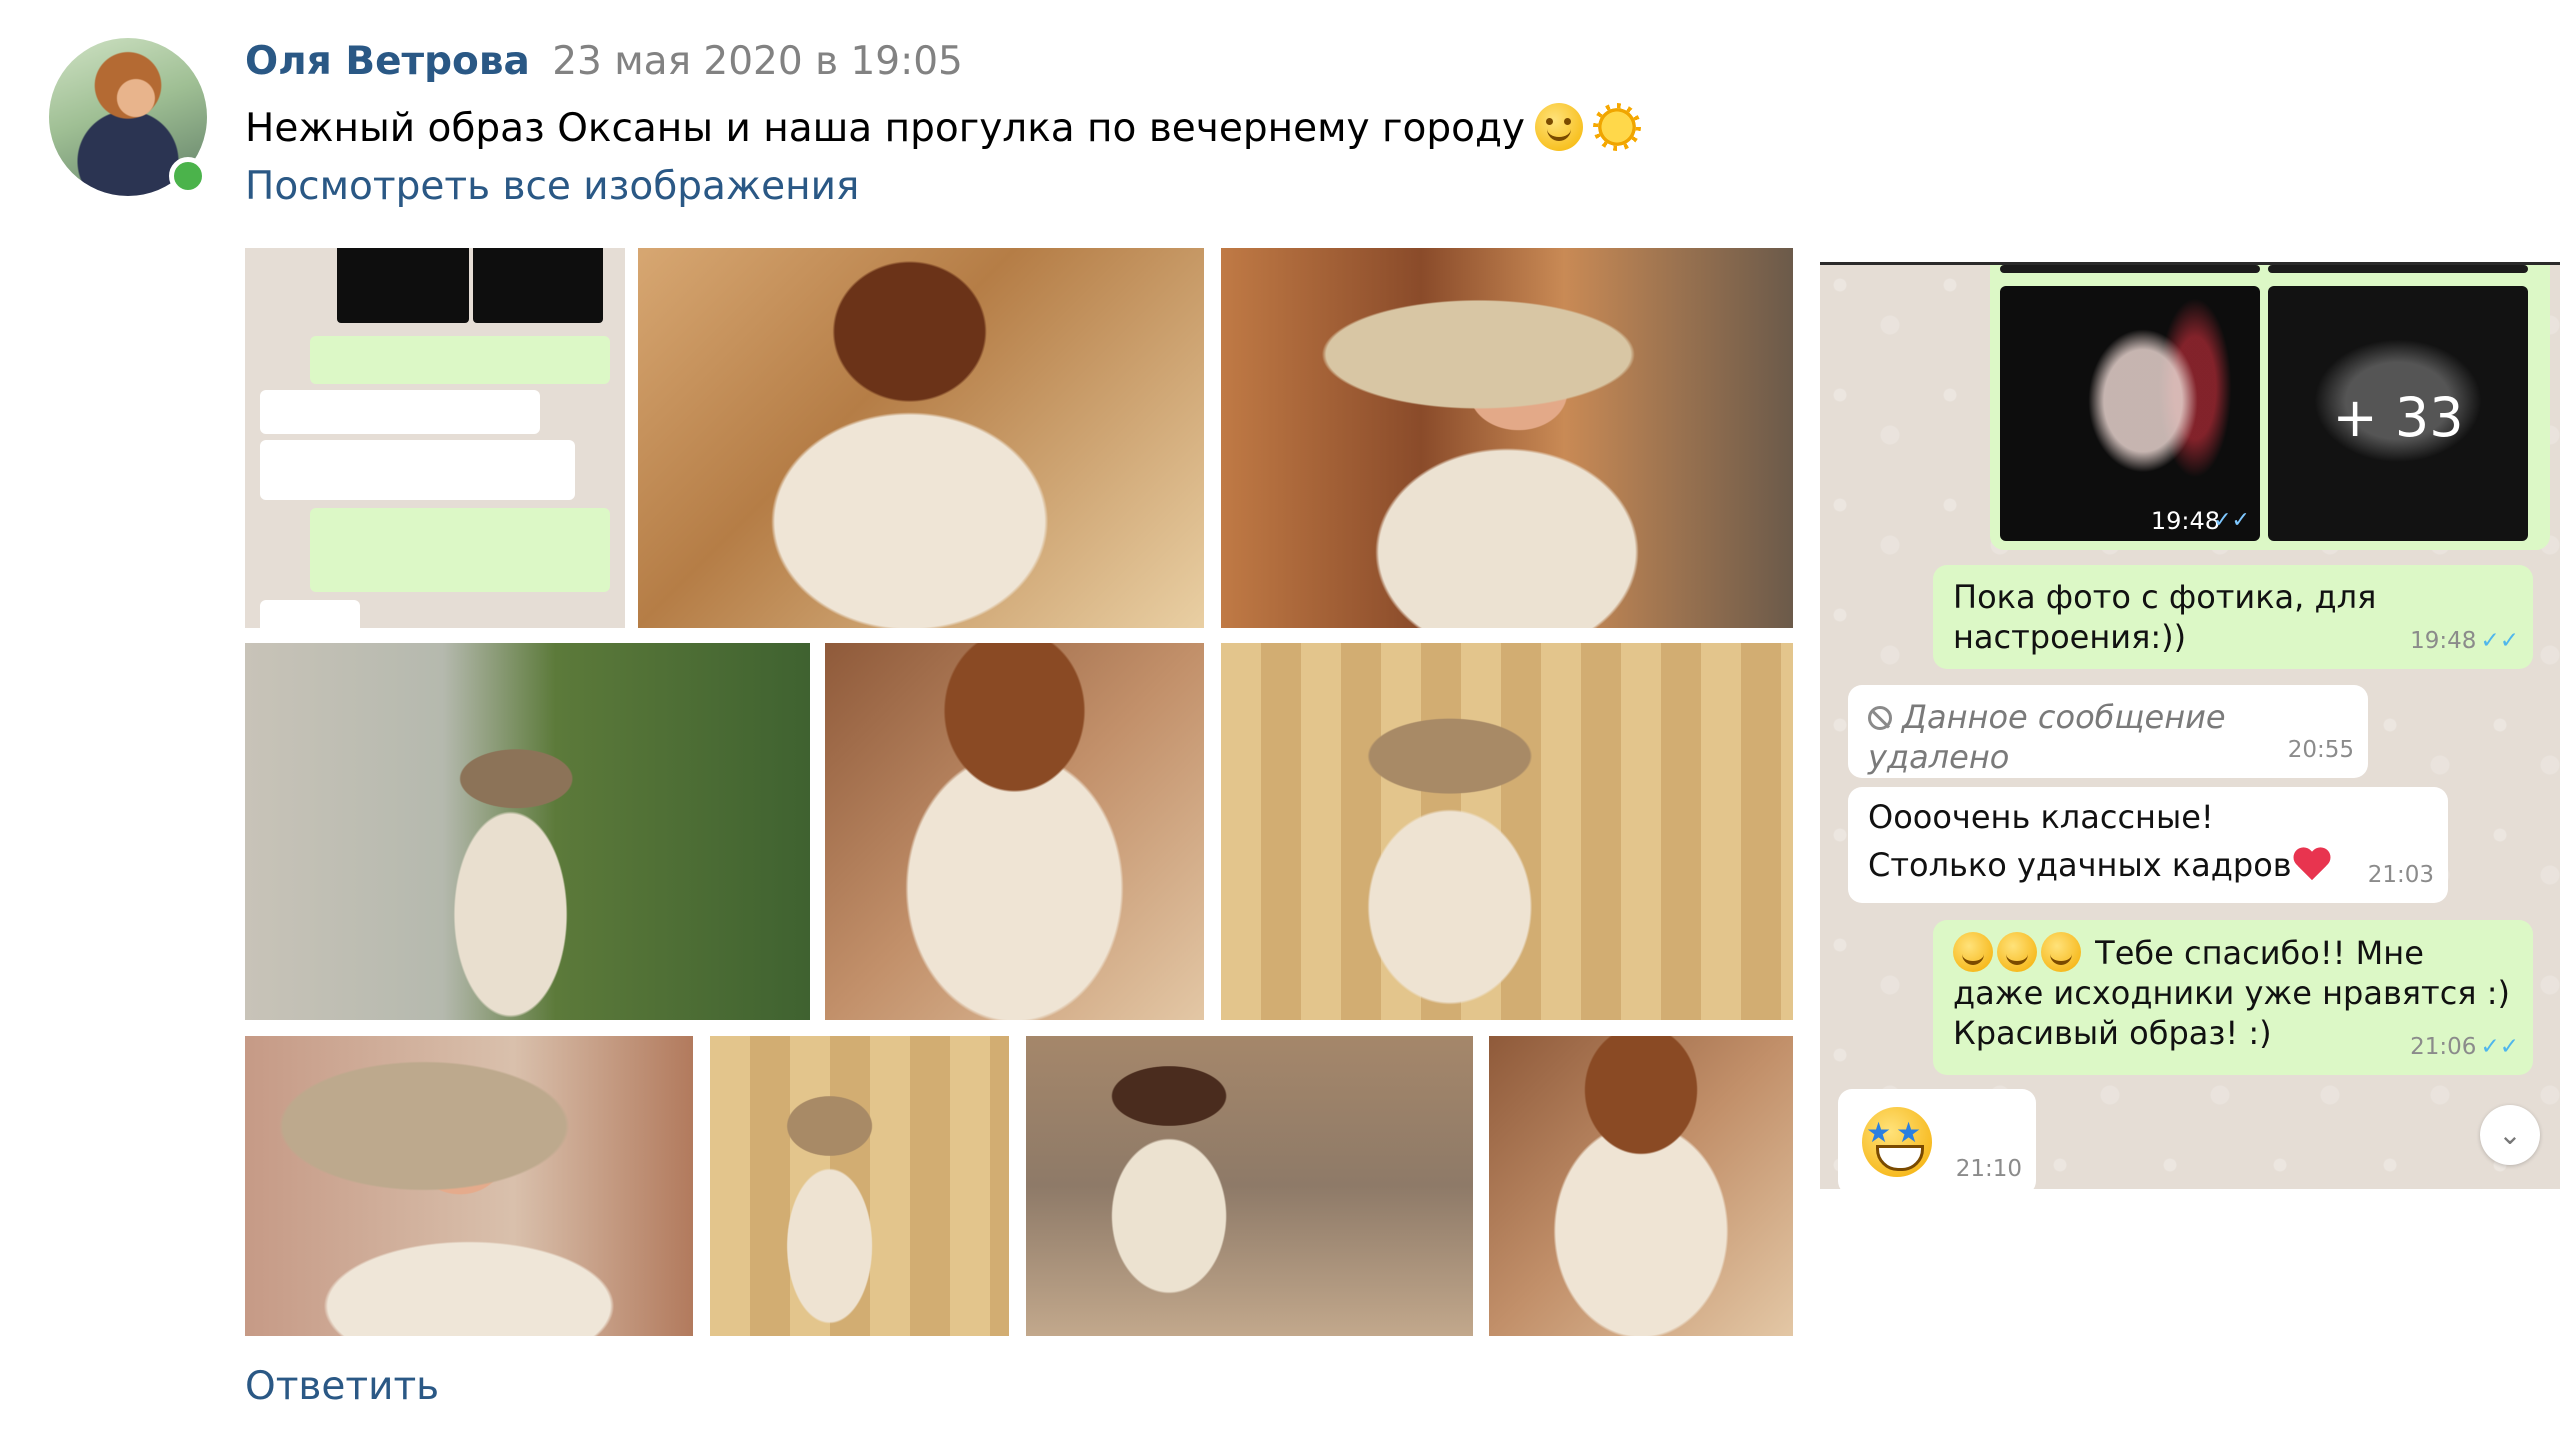 The width and height of the screenshot is (2560, 1447). I want to click on blocked-icon, so click(1880, 718).